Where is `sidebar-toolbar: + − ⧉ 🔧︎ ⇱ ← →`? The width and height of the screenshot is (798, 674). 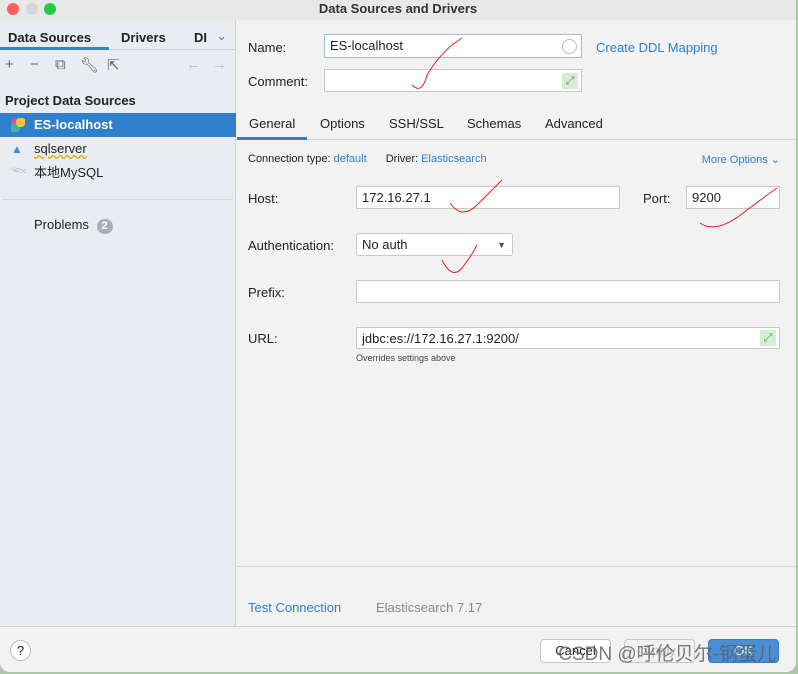 sidebar-toolbar: + − ⧉ 🔧︎ ⇱ ← → is located at coordinates (117, 65).